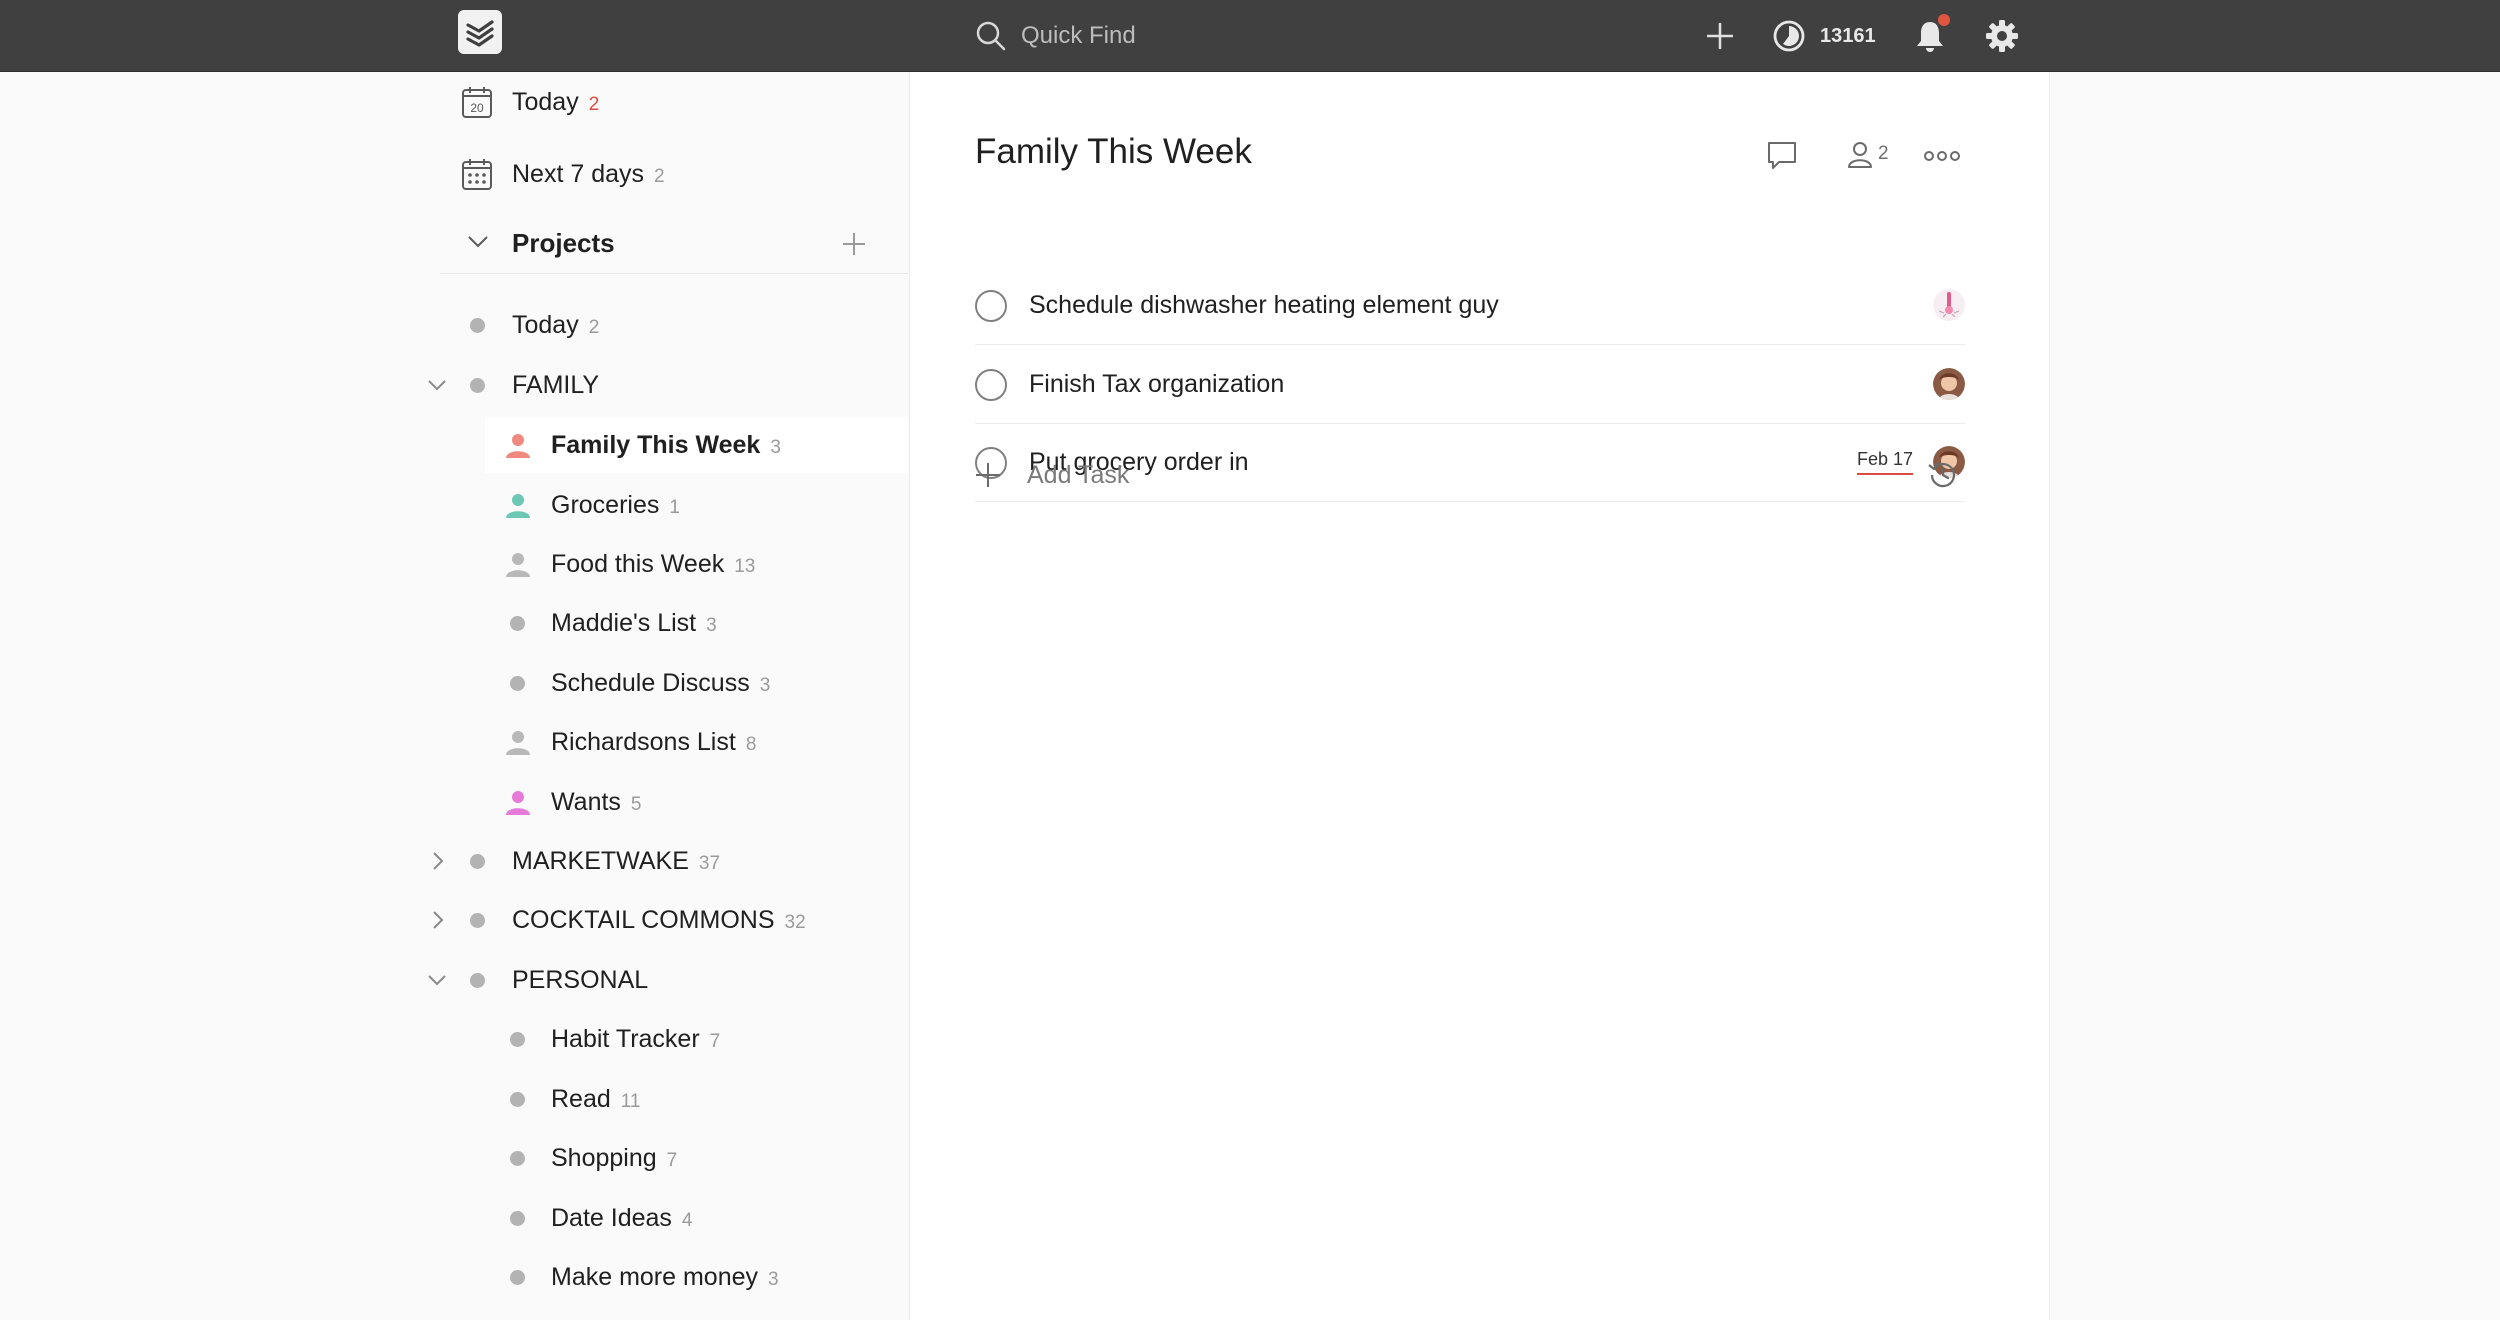 The height and width of the screenshot is (1320, 2500). Describe the element at coordinates (725, 623) in the screenshot. I see `project-maddies-list: Maddie's List 3` at that location.